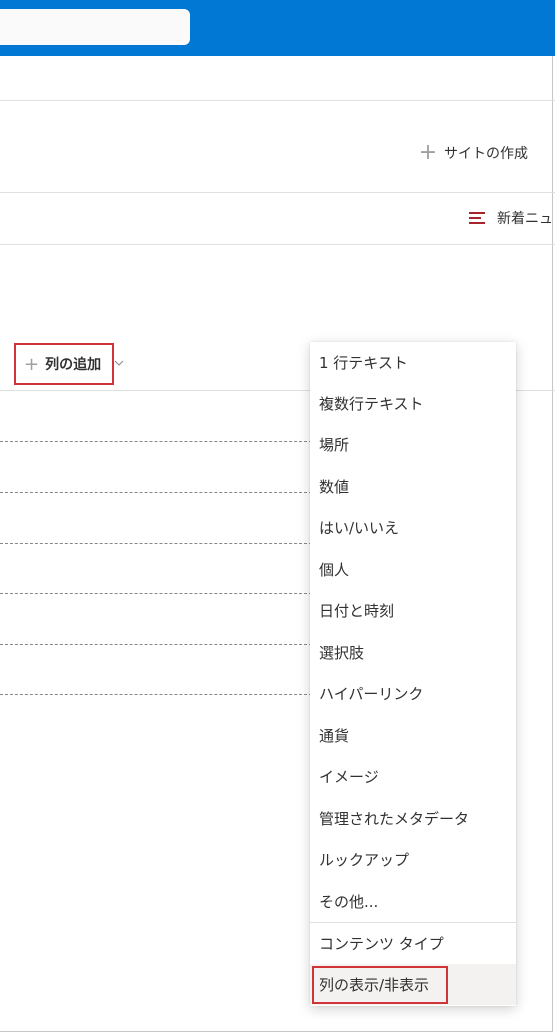  I want to click on menu-item-managed-metadata: 管理されたメタデータ, so click(413, 818).